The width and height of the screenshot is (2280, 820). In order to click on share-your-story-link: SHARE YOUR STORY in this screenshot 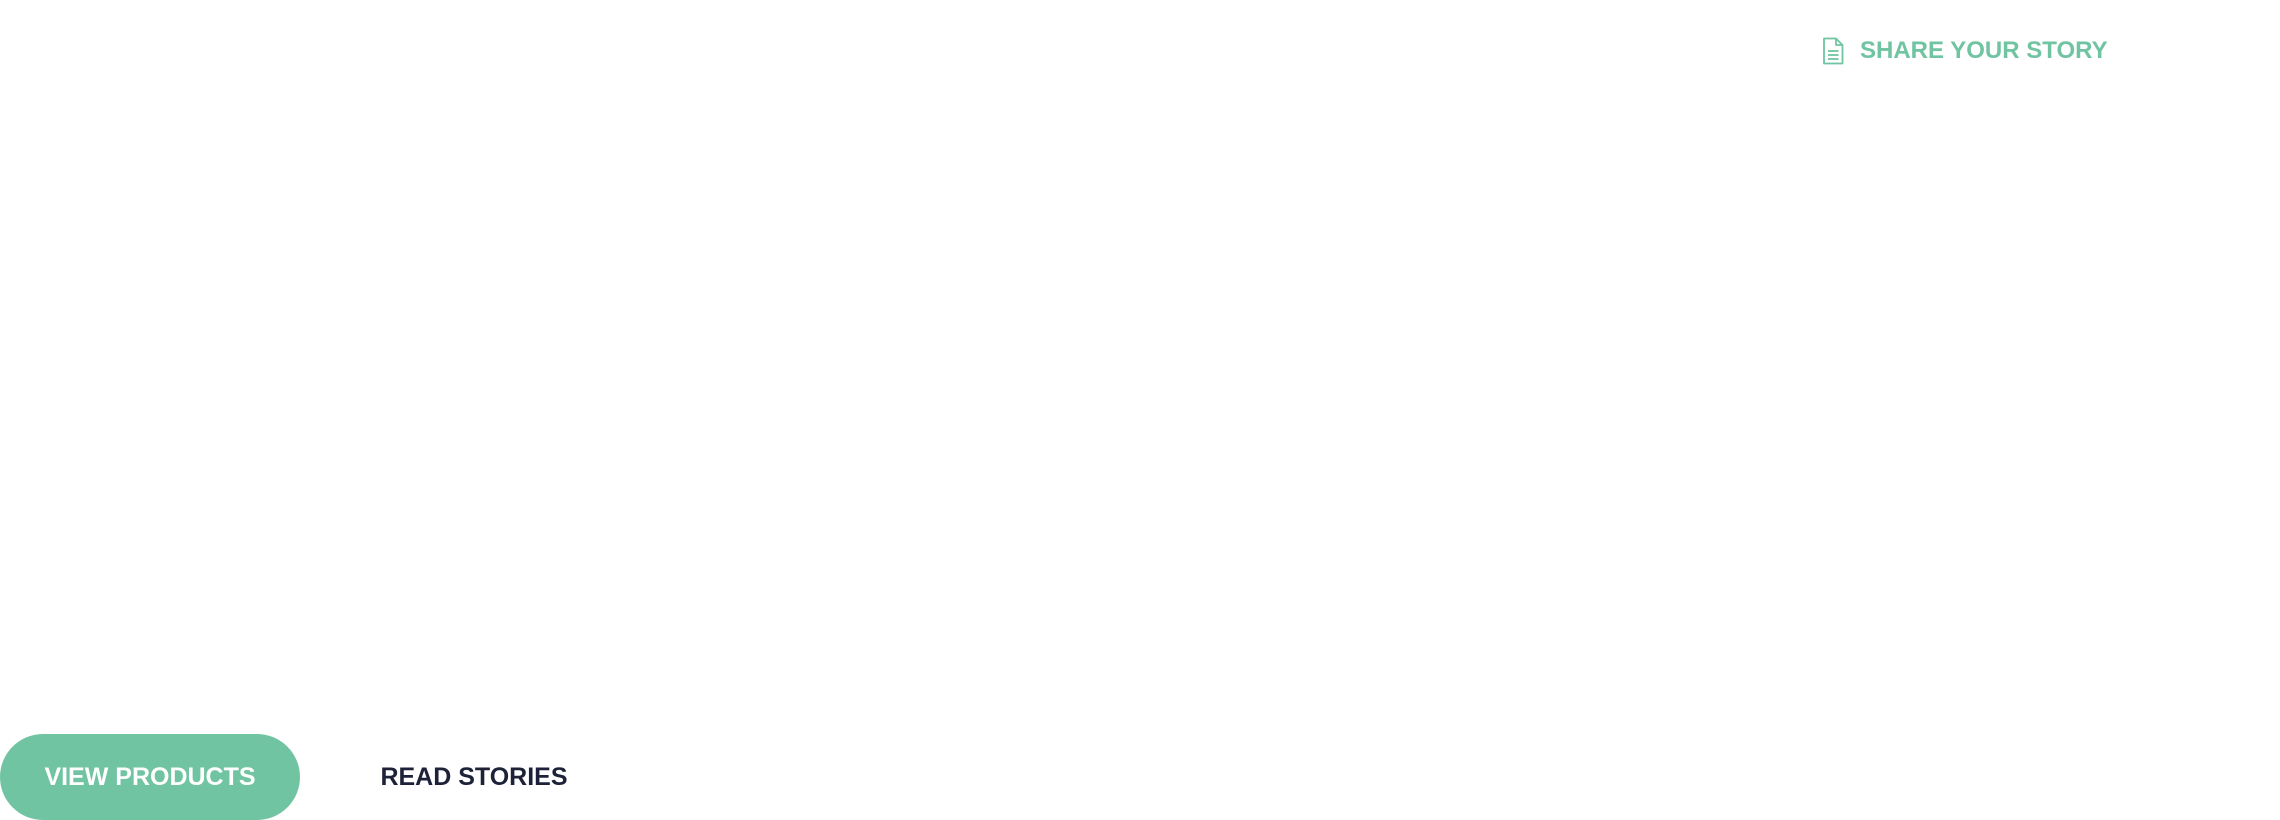, I will do `click(1965, 51)`.